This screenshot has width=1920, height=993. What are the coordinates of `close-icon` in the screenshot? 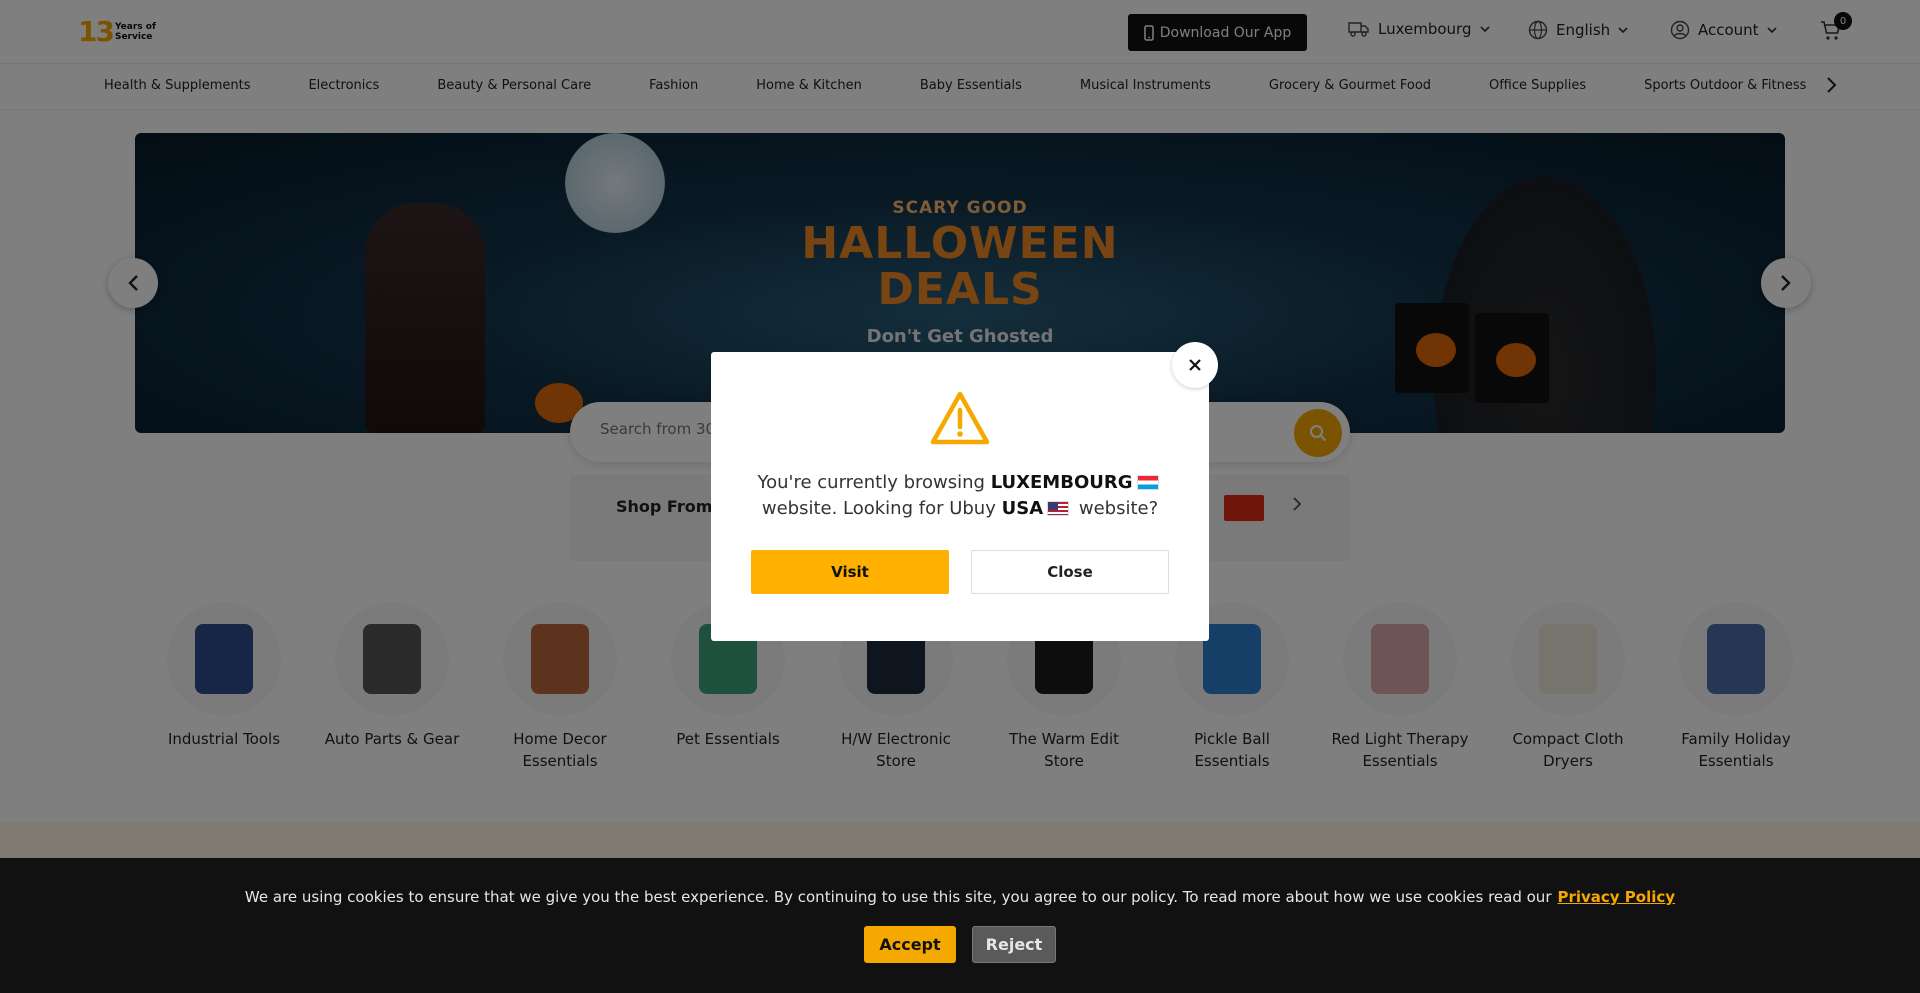 It's located at (1195, 365).